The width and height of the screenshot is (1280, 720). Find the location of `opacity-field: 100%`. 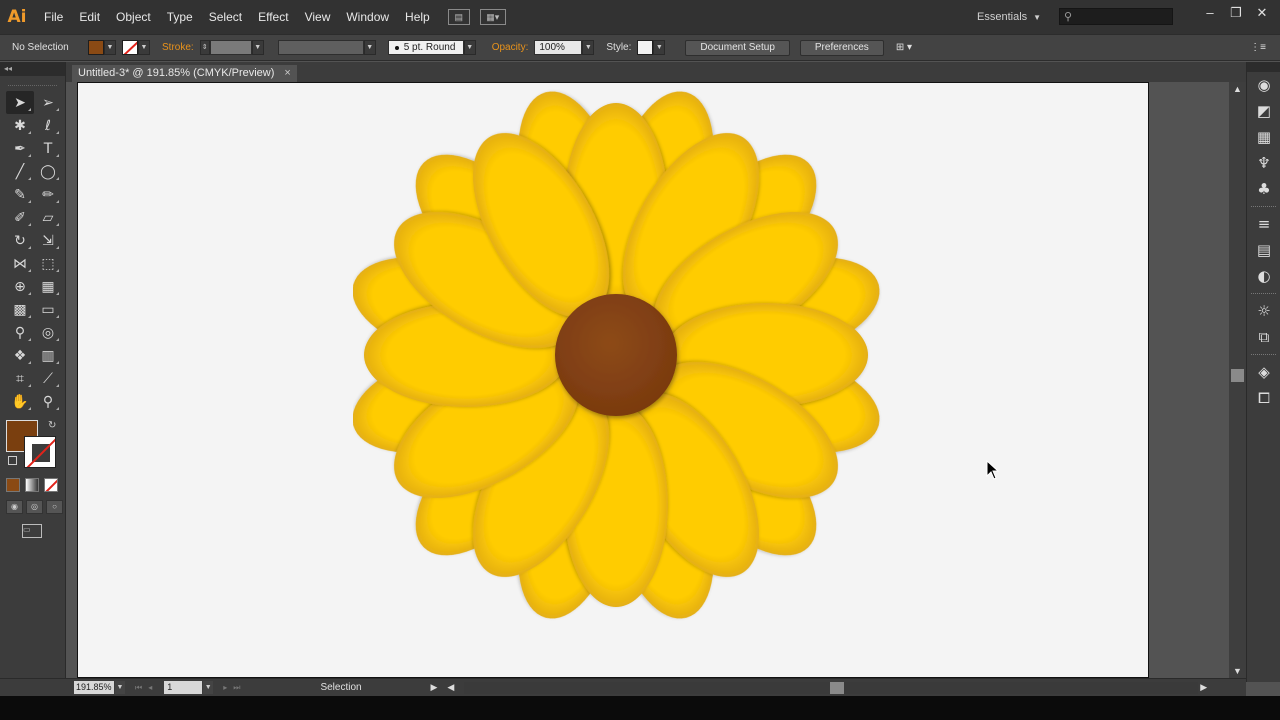

opacity-field: 100% is located at coordinates (558, 47).